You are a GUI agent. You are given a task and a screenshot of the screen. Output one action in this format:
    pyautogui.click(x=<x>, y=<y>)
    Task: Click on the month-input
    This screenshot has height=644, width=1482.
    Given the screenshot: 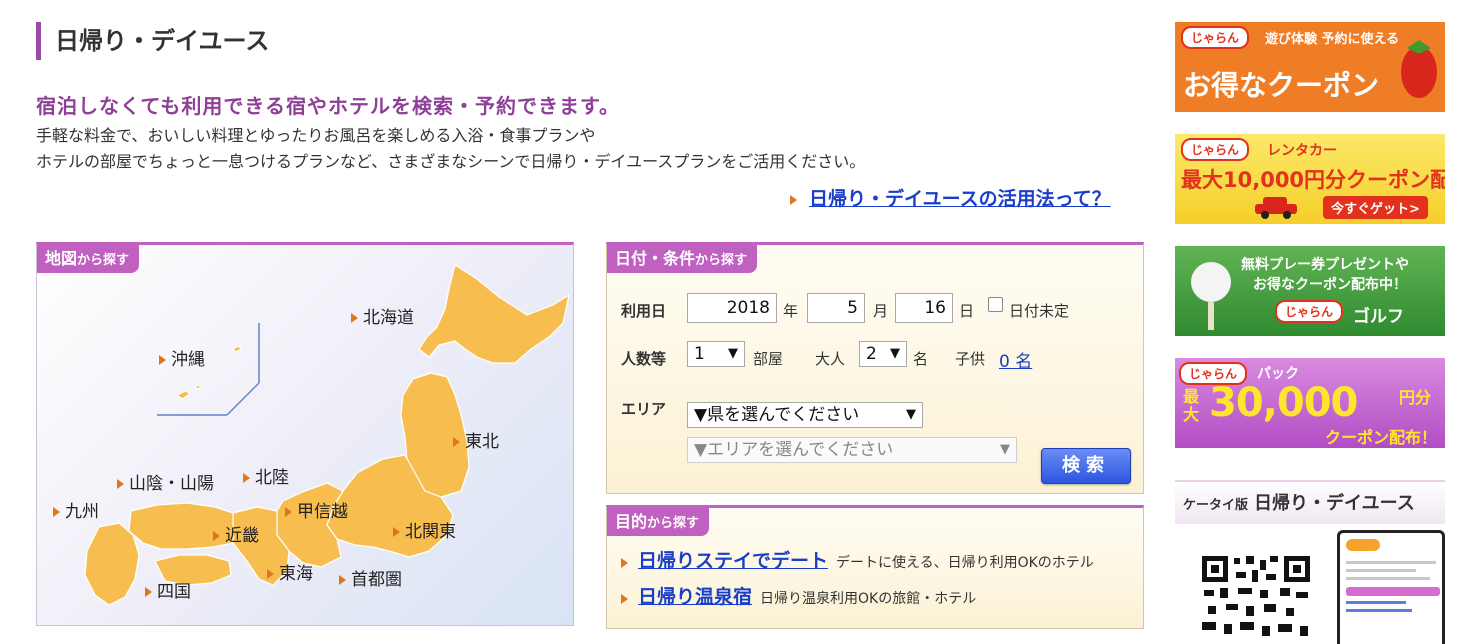 What is the action you would take?
    pyautogui.click(x=836, y=308)
    